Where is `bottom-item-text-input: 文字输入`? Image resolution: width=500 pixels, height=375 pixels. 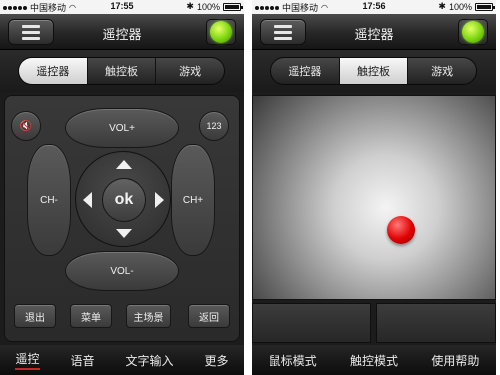 bottom-item-text-input: 文字输入 is located at coordinates (149, 360).